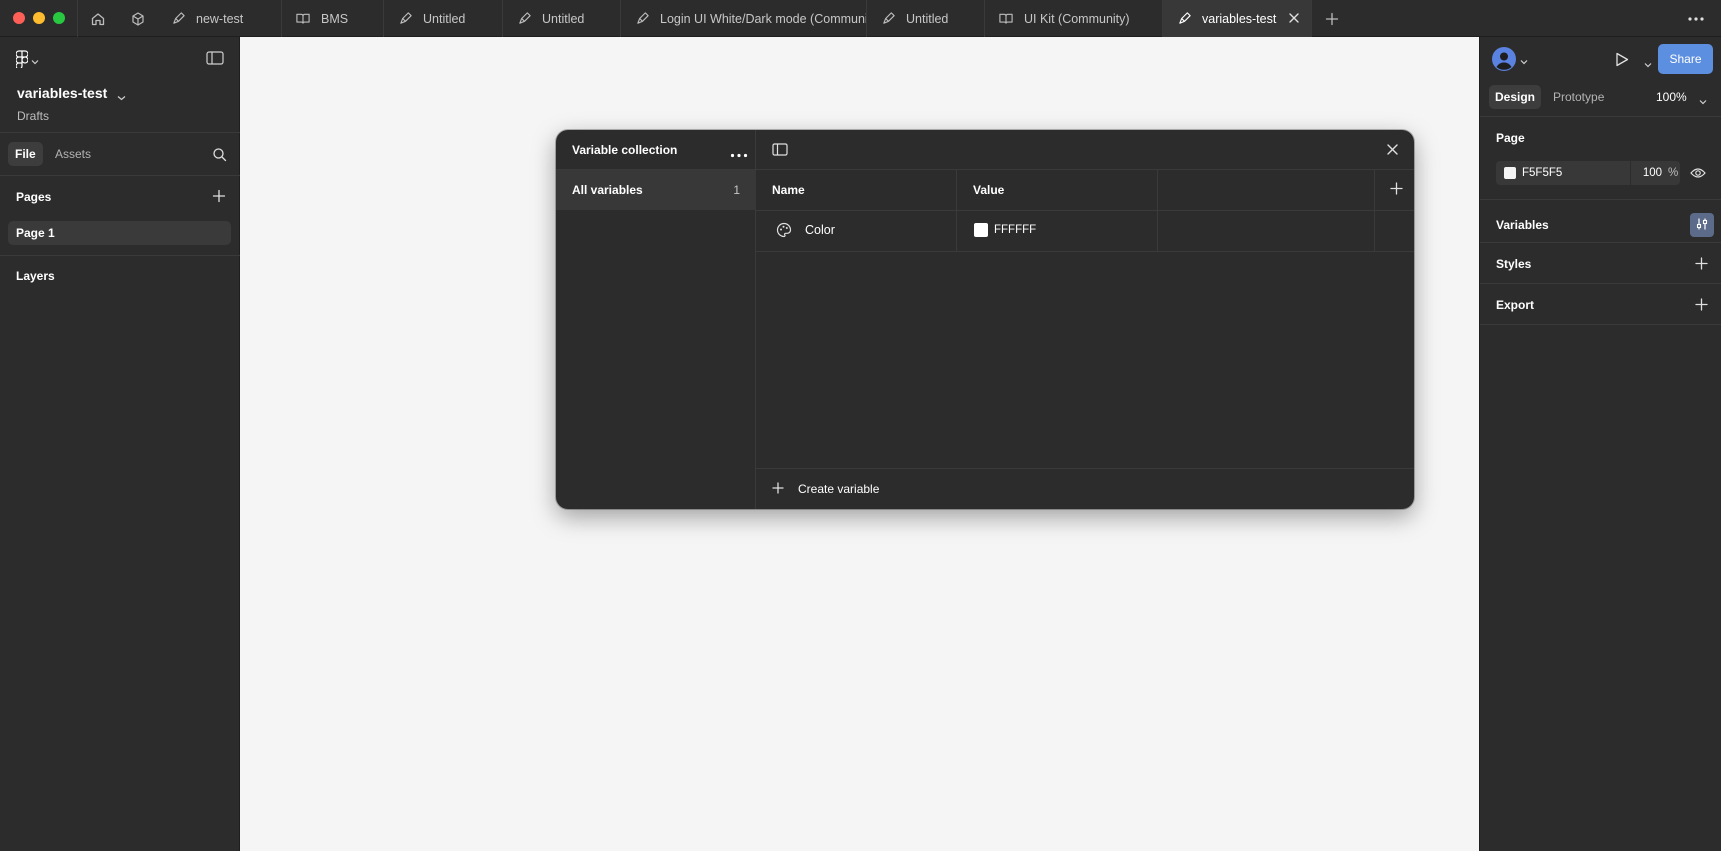 This screenshot has width=1721, height=851. I want to click on eye-icon, so click(1698, 174).